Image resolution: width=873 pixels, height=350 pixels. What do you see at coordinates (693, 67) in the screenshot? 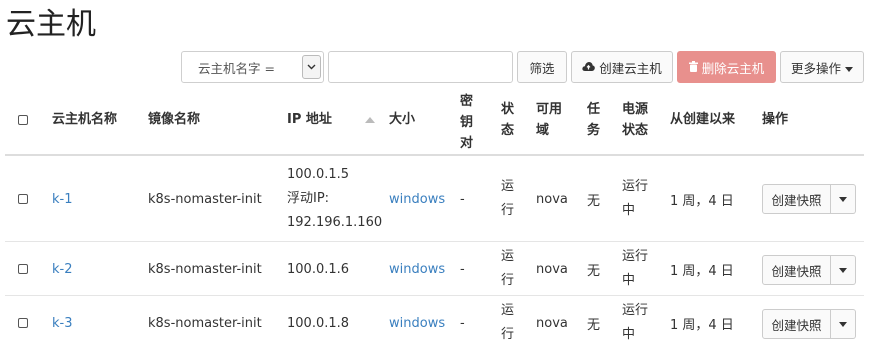
I see `trash-icon` at bounding box center [693, 67].